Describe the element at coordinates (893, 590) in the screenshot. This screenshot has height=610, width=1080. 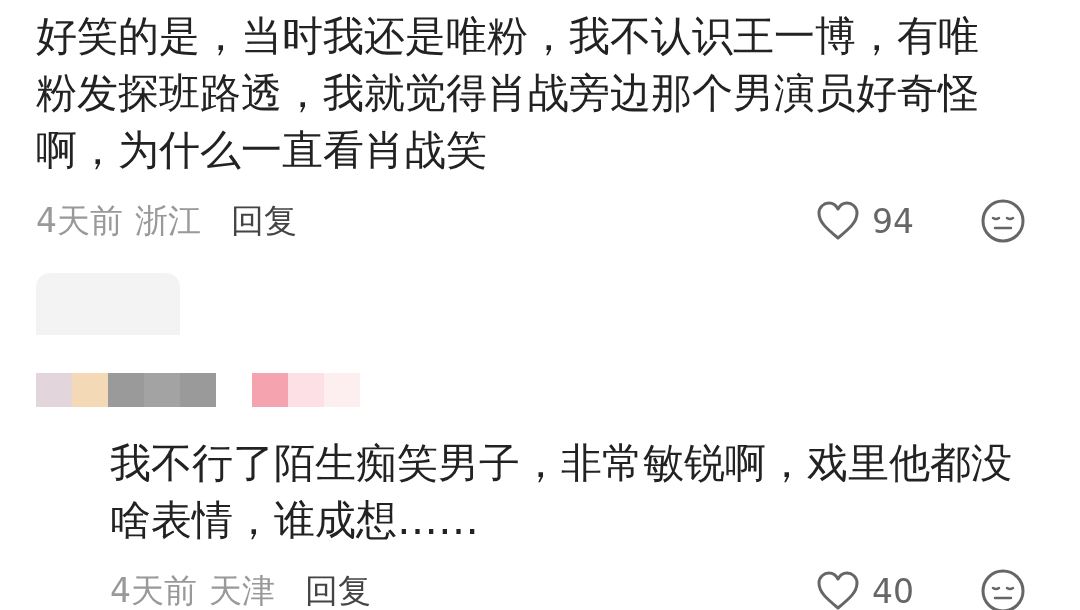
I see `like-count: 40` at that location.